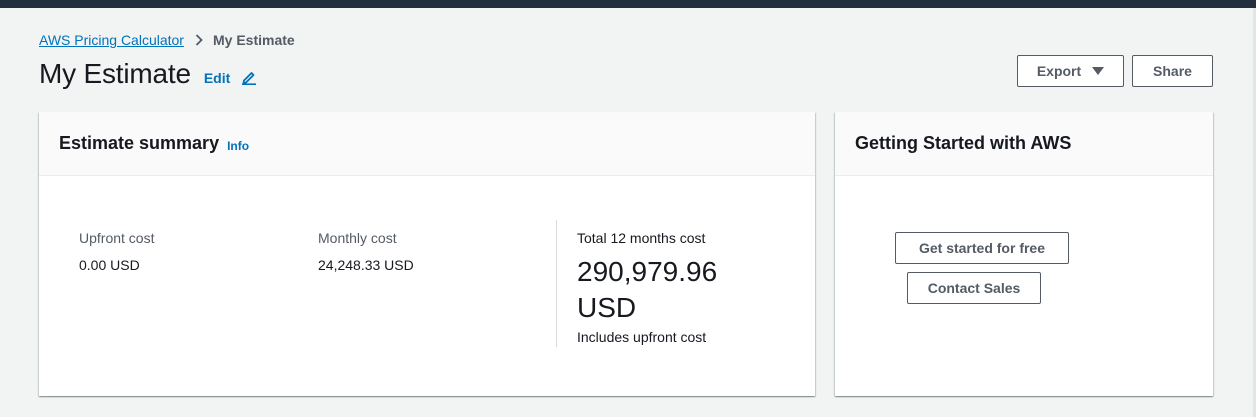 The height and width of the screenshot is (417, 1256). I want to click on export-button: Export, so click(1070, 71).